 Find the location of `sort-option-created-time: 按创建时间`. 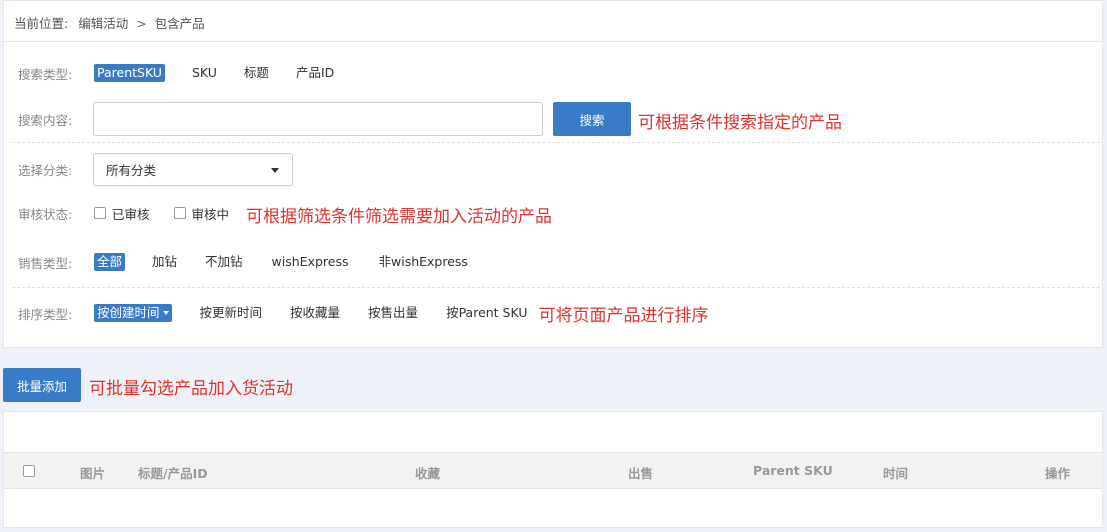

sort-option-created-time: 按创建时间 is located at coordinates (133, 313).